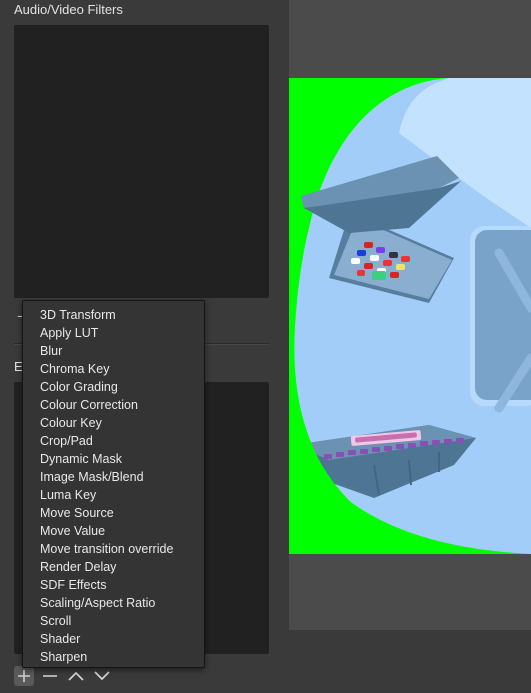 The image size is (531, 693). Describe the element at coordinates (113, 405) in the screenshot. I see `menu-item-colour-correction: Colour Correction` at that location.